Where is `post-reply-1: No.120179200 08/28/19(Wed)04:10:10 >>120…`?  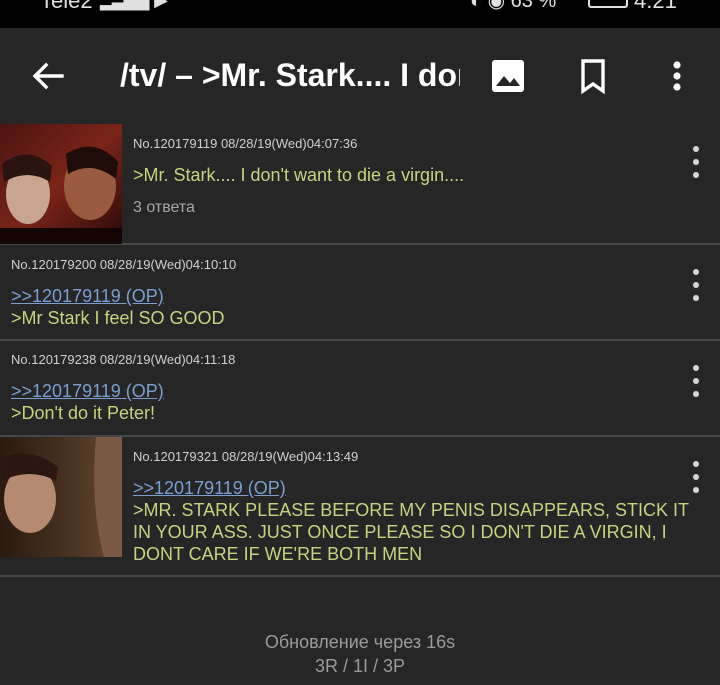
post-reply-1: No.120179200 08/28/19(Wed)04:10:10 >>120… is located at coordinates (360, 293).